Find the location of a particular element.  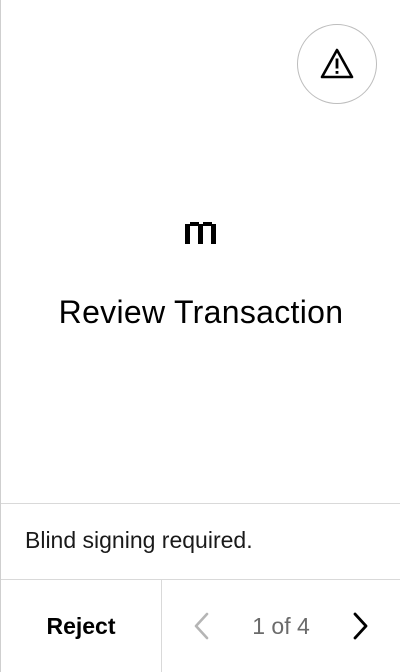

brand-logo-icon is located at coordinates (201, 233).